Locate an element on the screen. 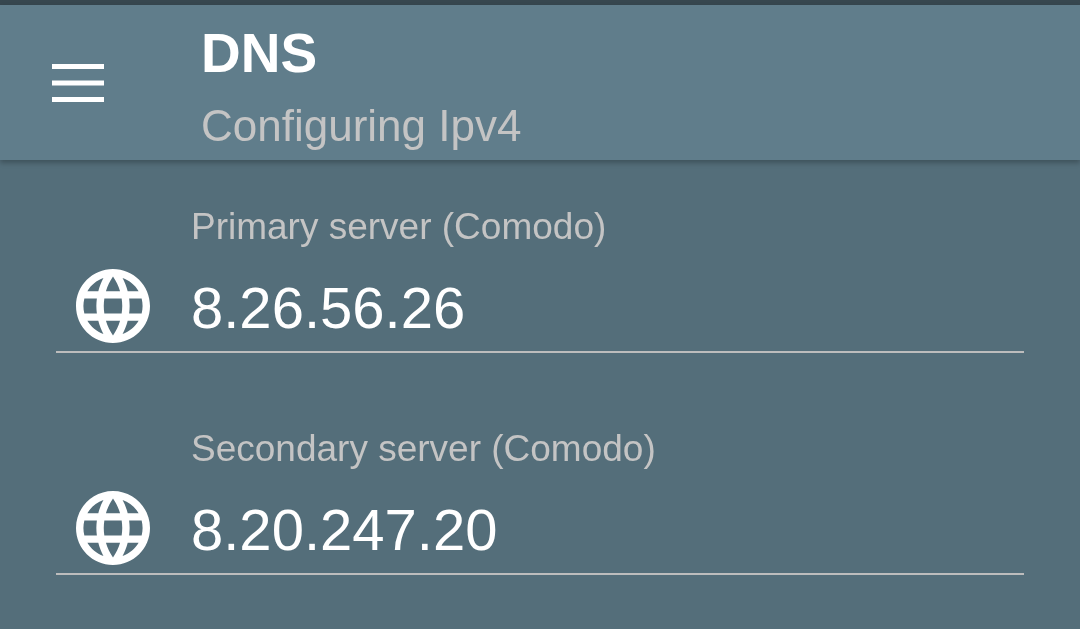 This screenshot has width=1080, height=629. text-input: 8.26.56.26 is located at coordinates (607, 307).